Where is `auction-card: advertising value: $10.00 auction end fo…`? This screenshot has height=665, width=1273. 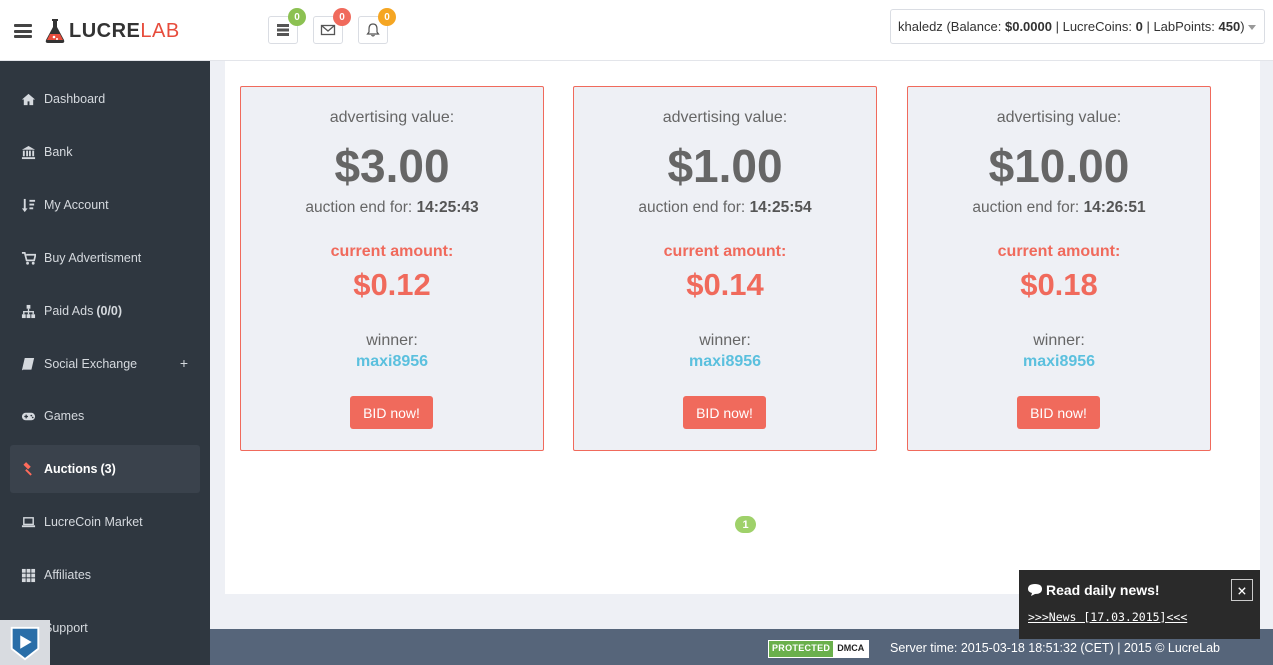 auction-card: advertising value: $10.00 auction end fo… is located at coordinates (1059, 268).